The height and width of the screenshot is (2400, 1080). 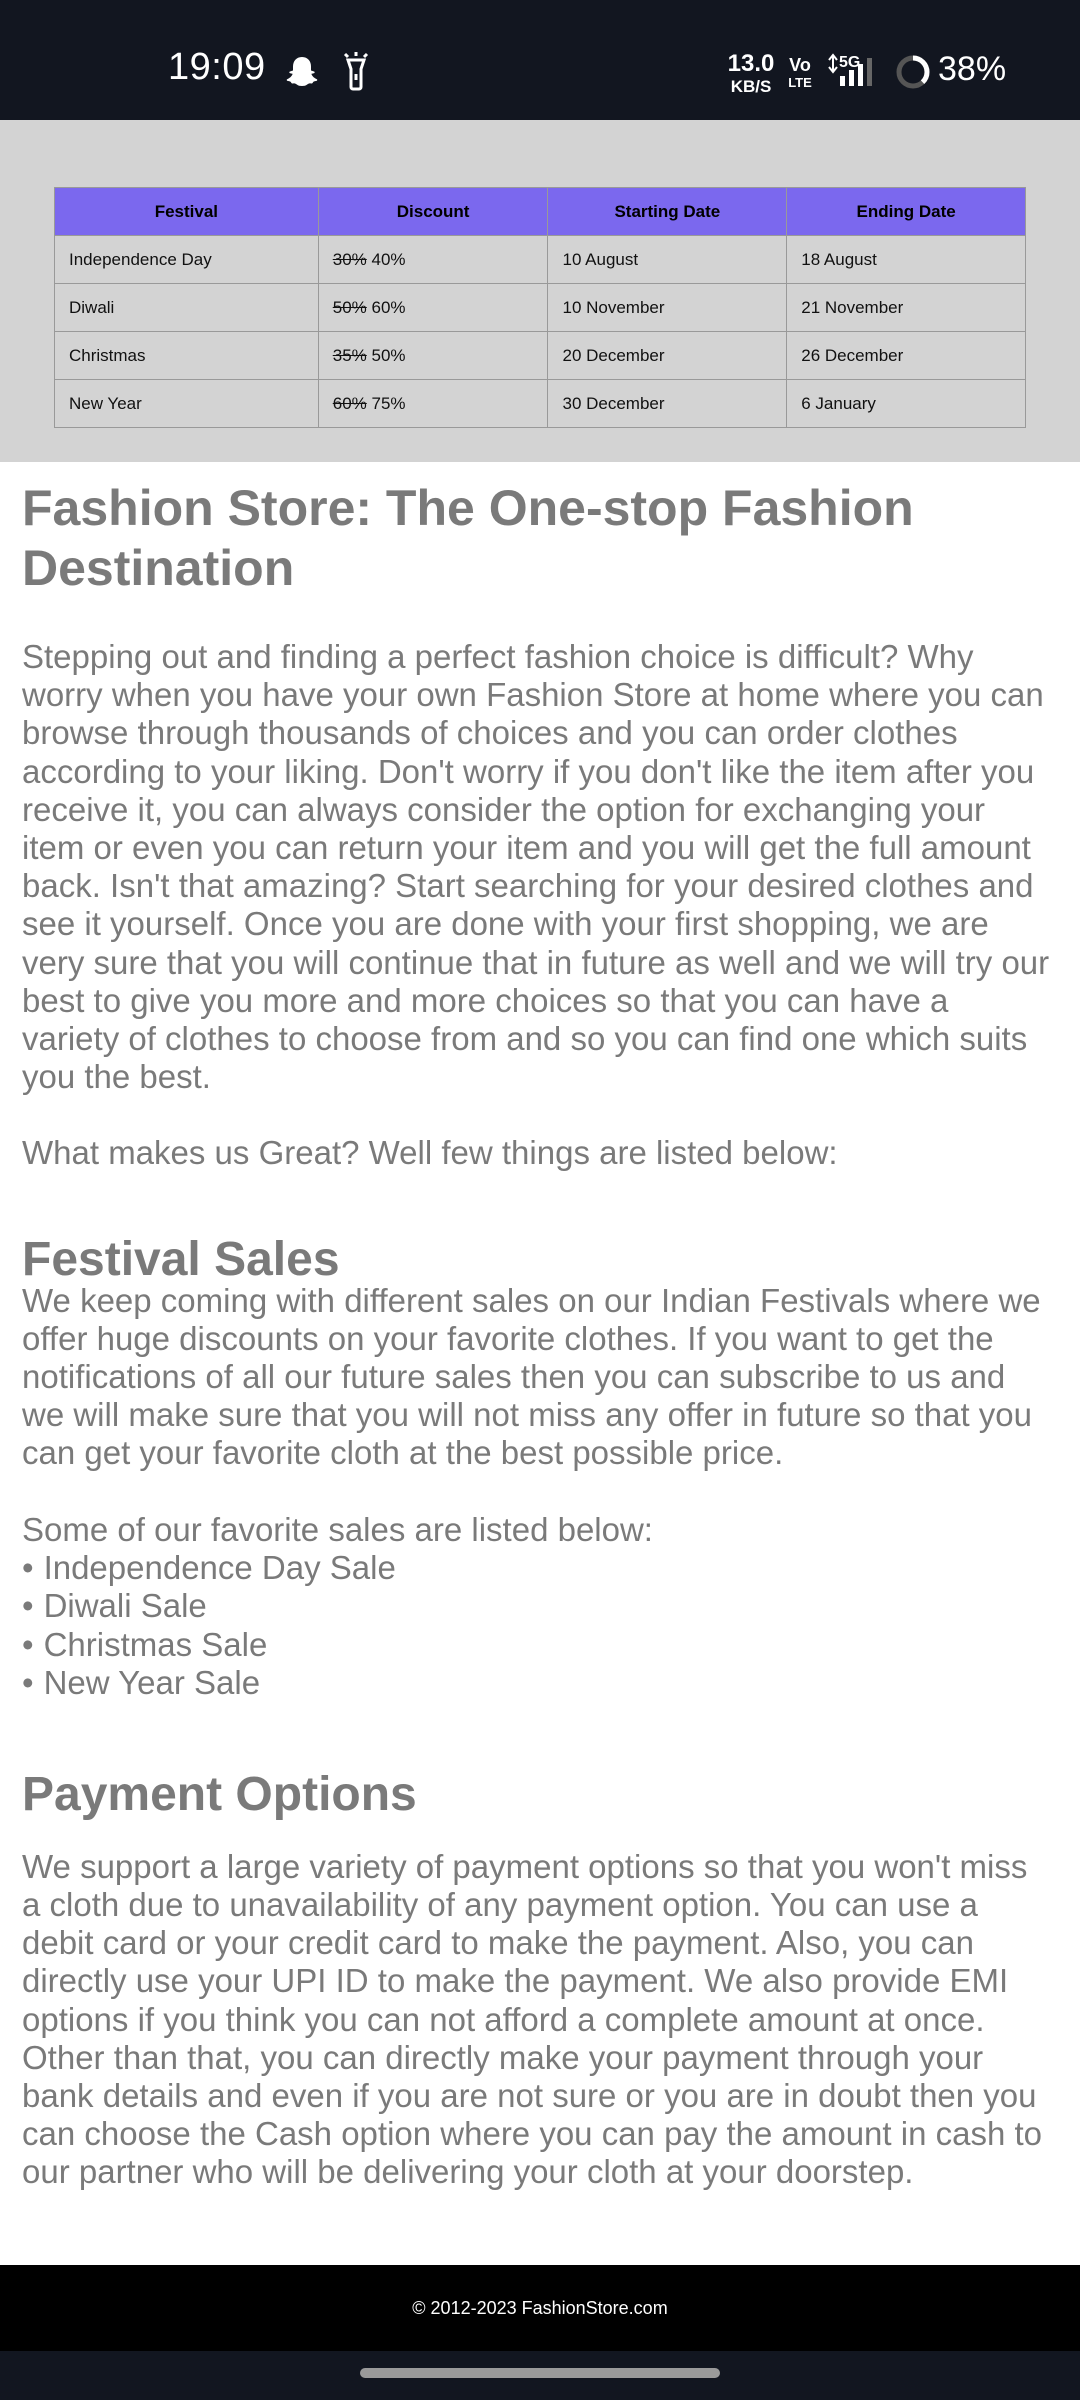 What do you see at coordinates (349, 259) in the screenshot?
I see `old-discount: 30%` at bounding box center [349, 259].